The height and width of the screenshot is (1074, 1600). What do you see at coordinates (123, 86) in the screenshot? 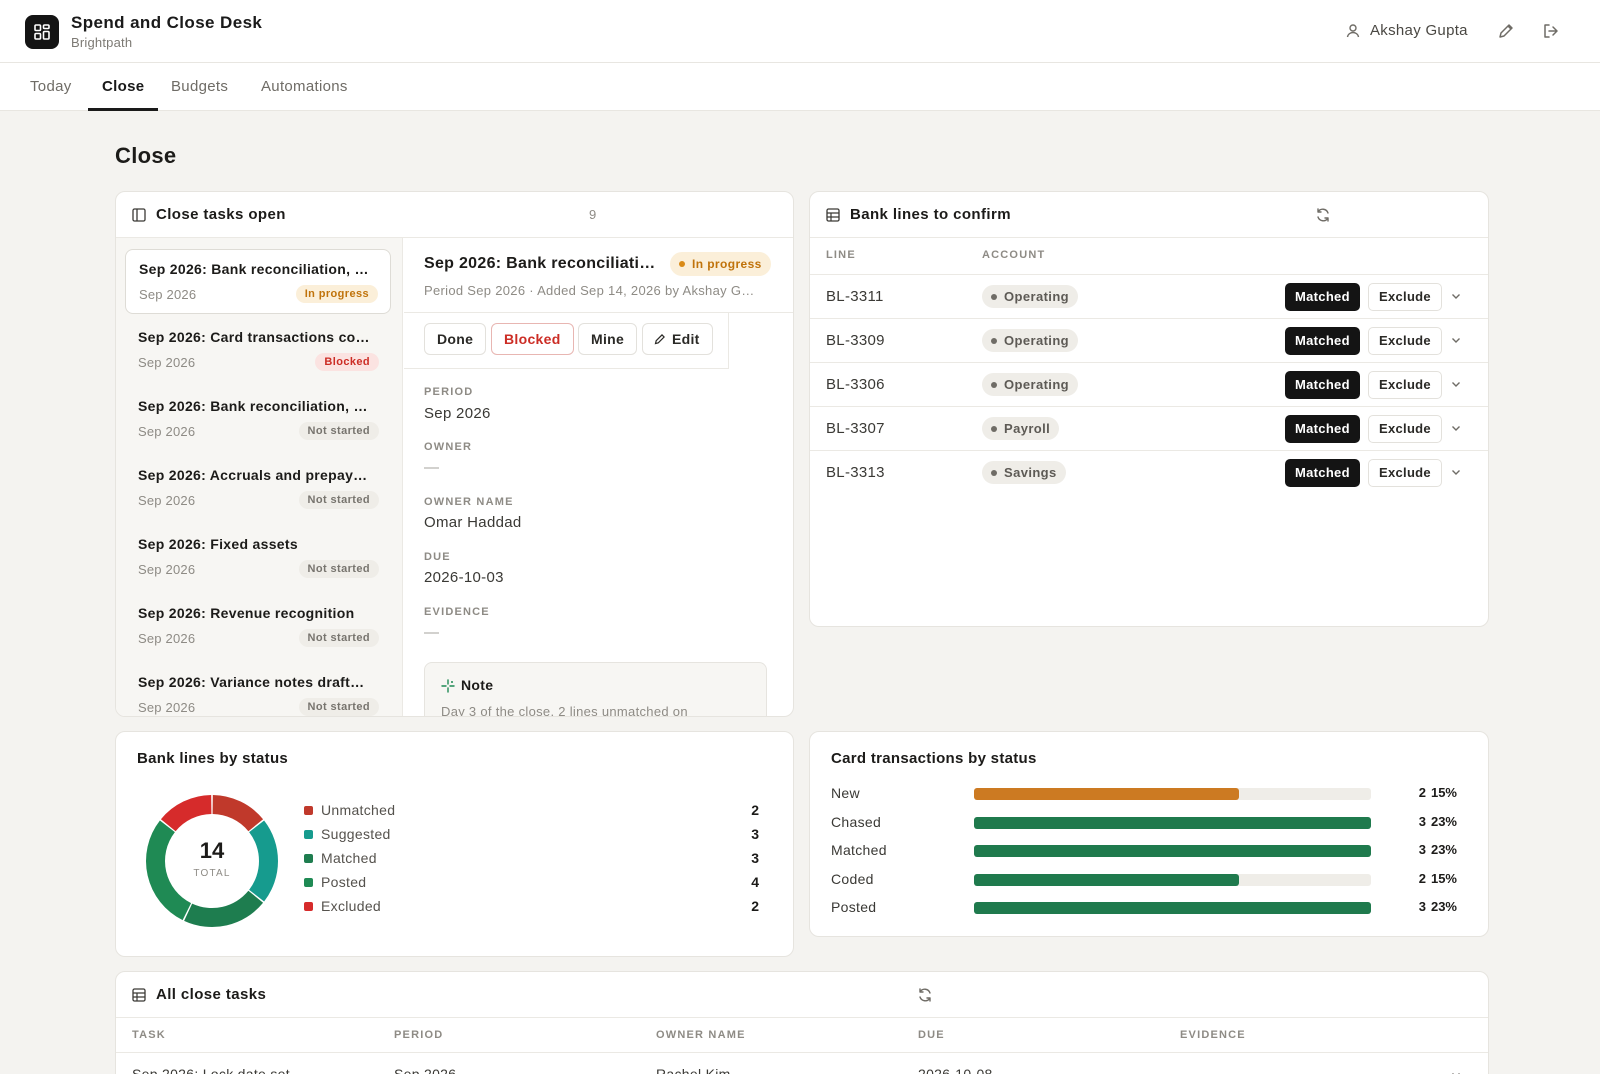
I see `tab-close: Close` at bounding box center [123, 86].